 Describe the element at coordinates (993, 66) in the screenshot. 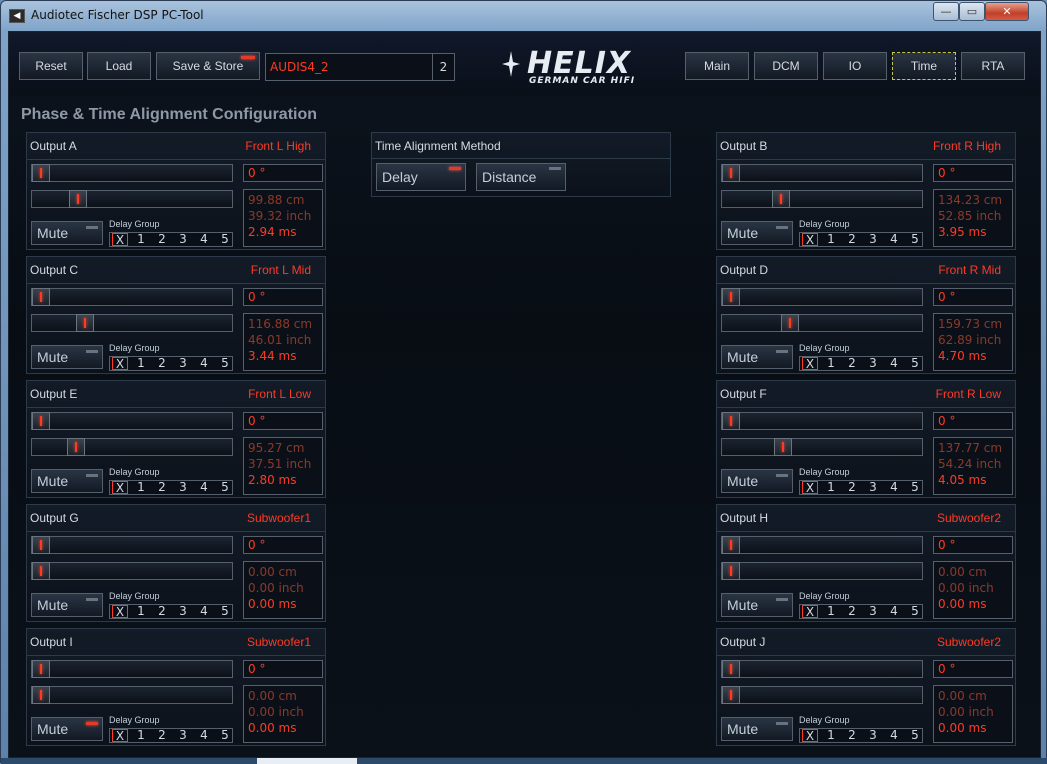

I see `tab-rta: RTA` at that location.